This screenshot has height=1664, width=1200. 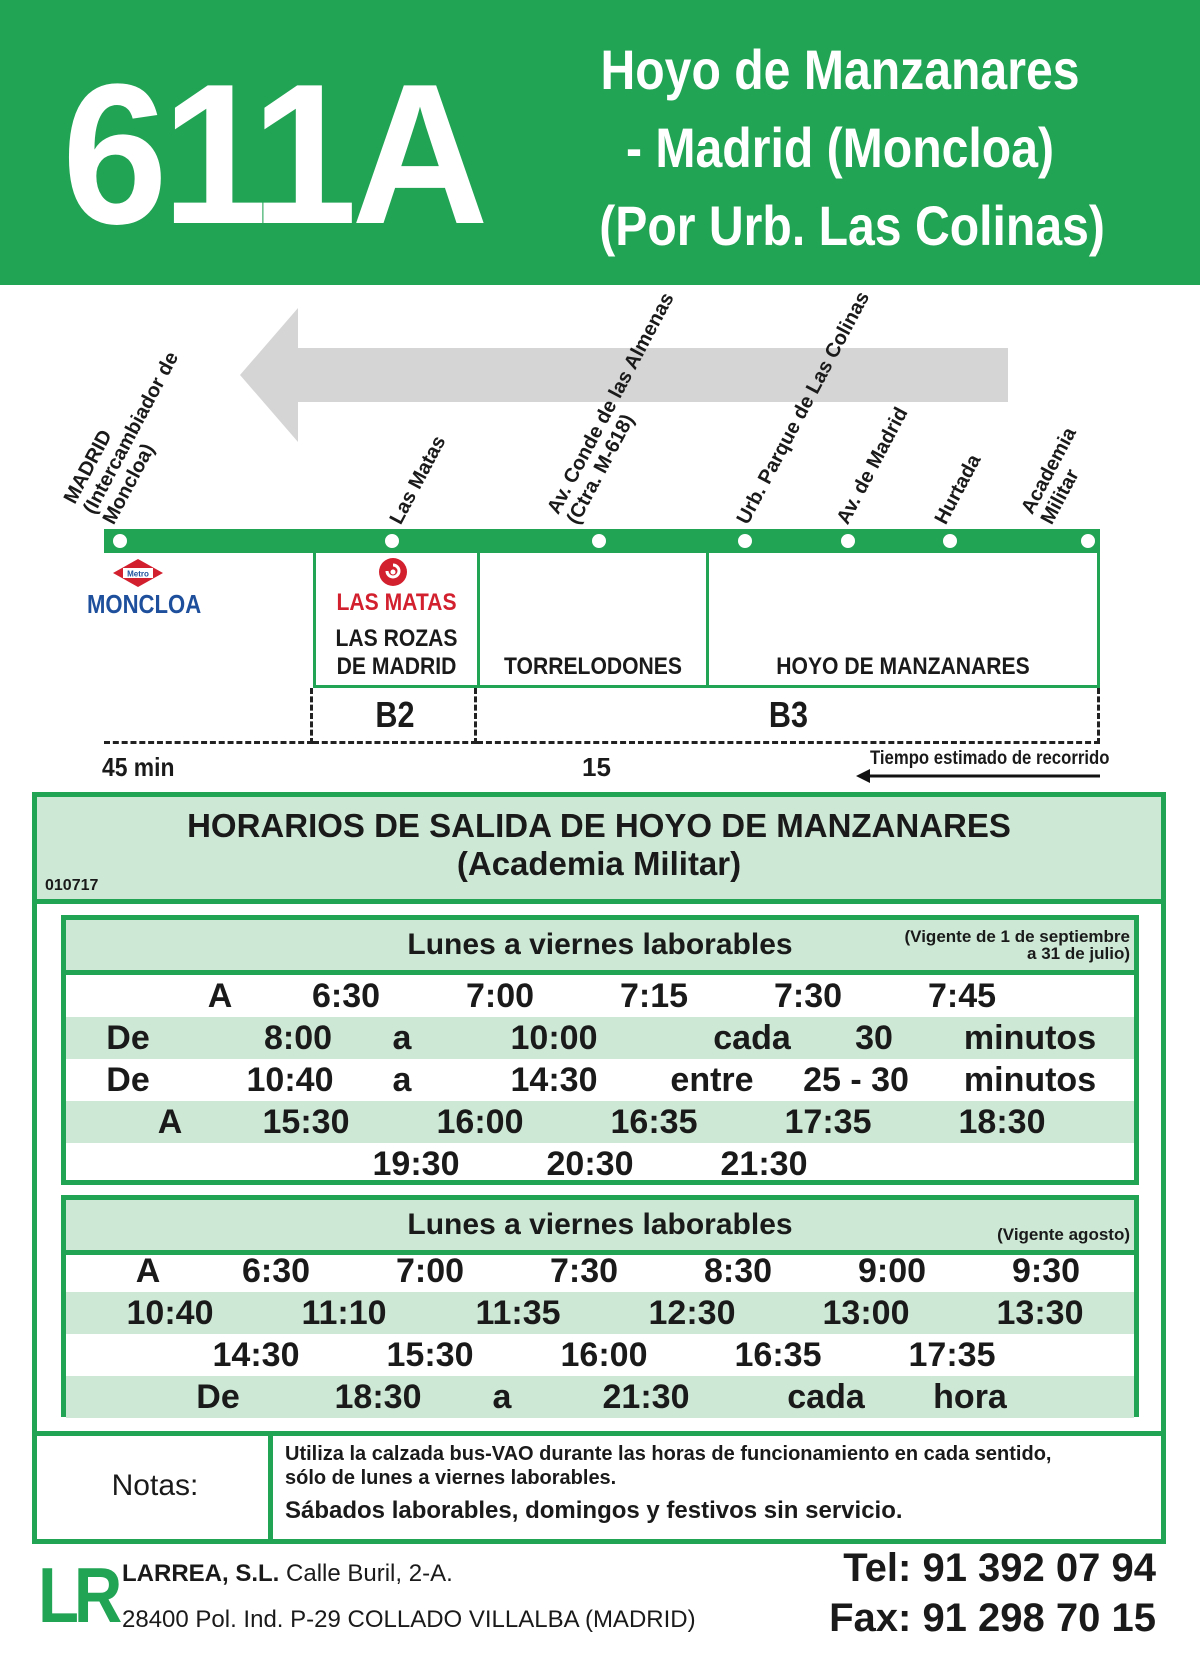 I want to click on schedule-cell: 8:00, so click(x=298, y=1038).